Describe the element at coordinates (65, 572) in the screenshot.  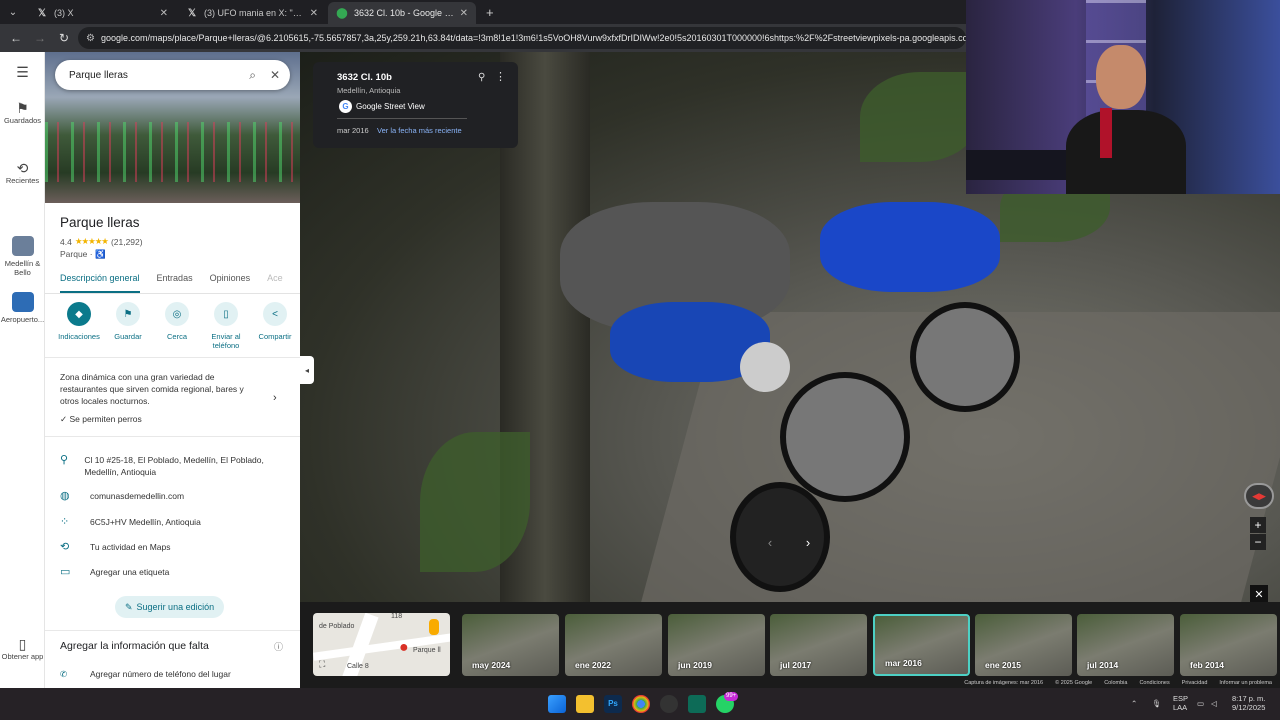
I see `label-icon: ▭` at that location.